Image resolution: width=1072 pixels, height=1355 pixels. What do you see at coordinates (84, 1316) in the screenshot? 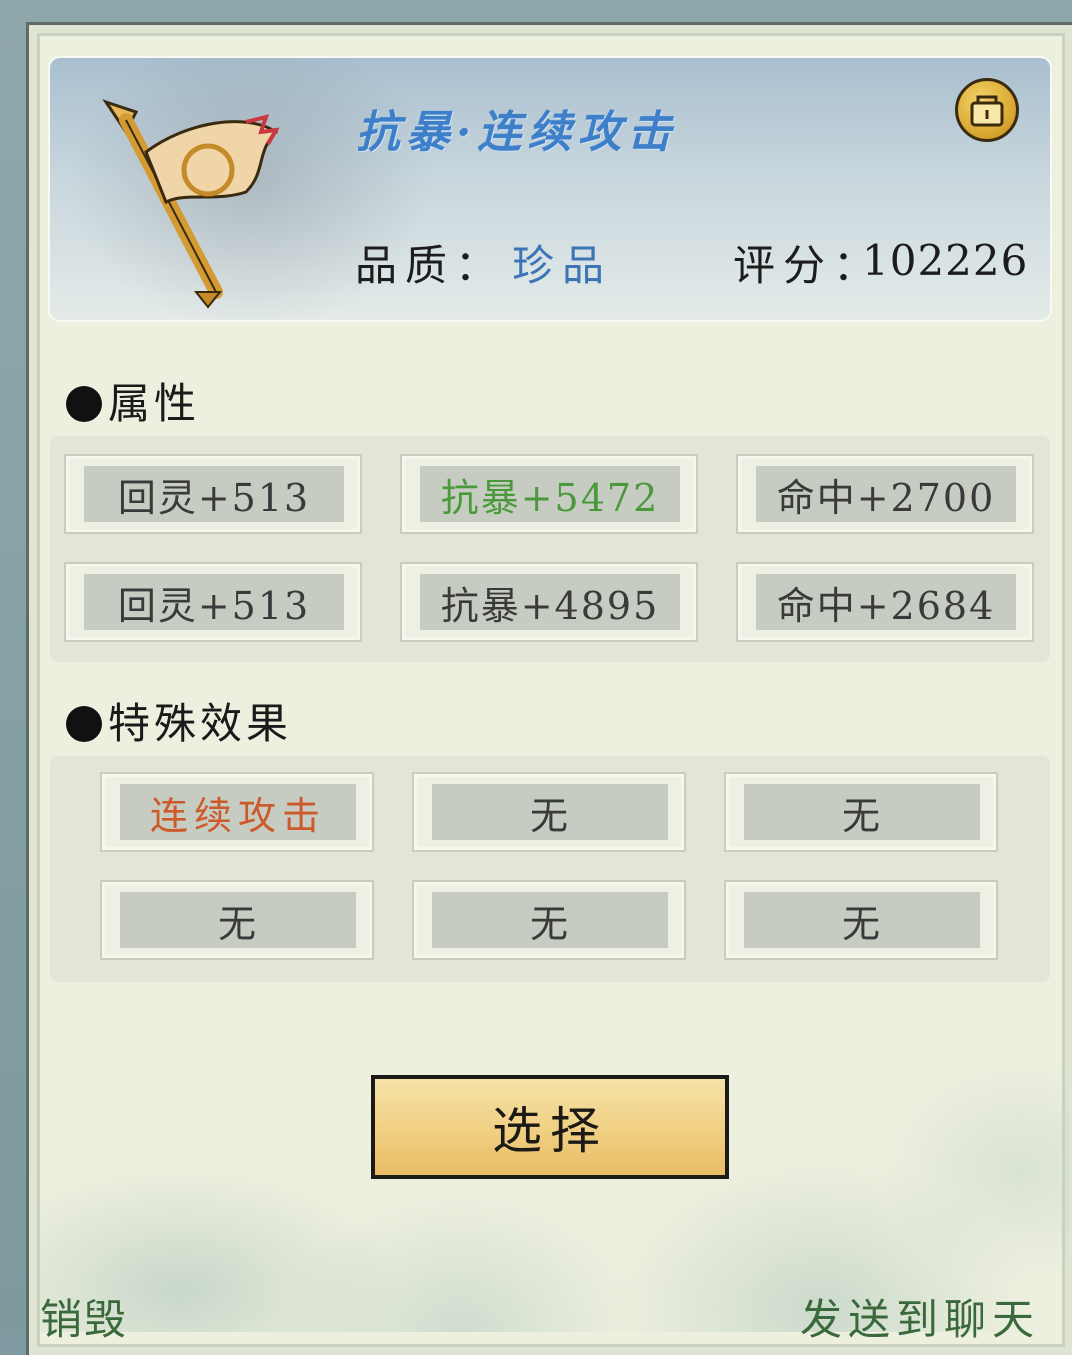
I see `destroy-link: 销毁` at bounding box center [84, 1316].